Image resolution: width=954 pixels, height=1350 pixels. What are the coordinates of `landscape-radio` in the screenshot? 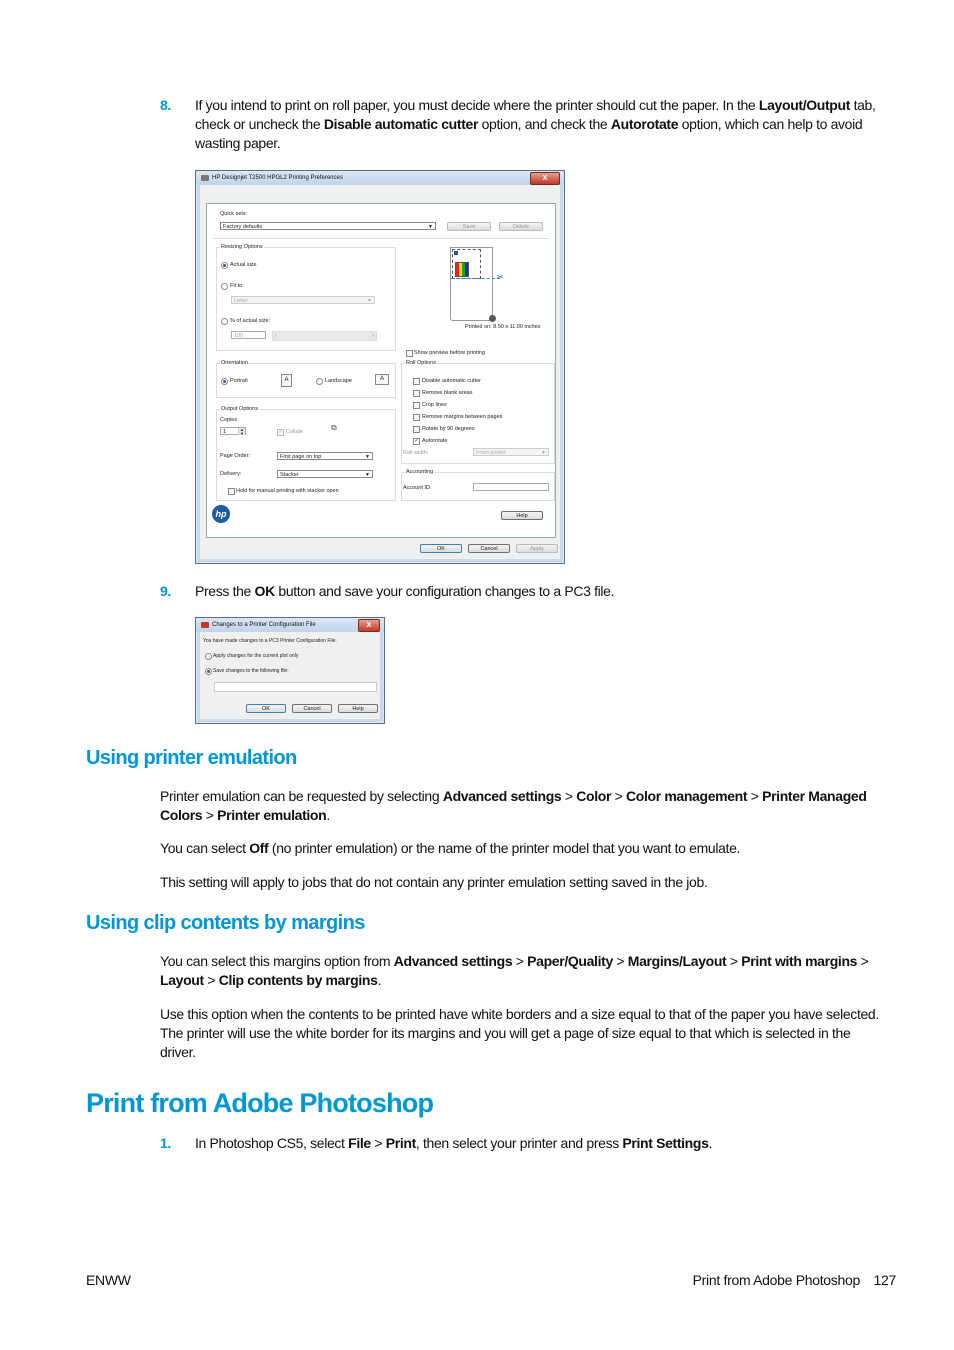 It's located at (319, 381).